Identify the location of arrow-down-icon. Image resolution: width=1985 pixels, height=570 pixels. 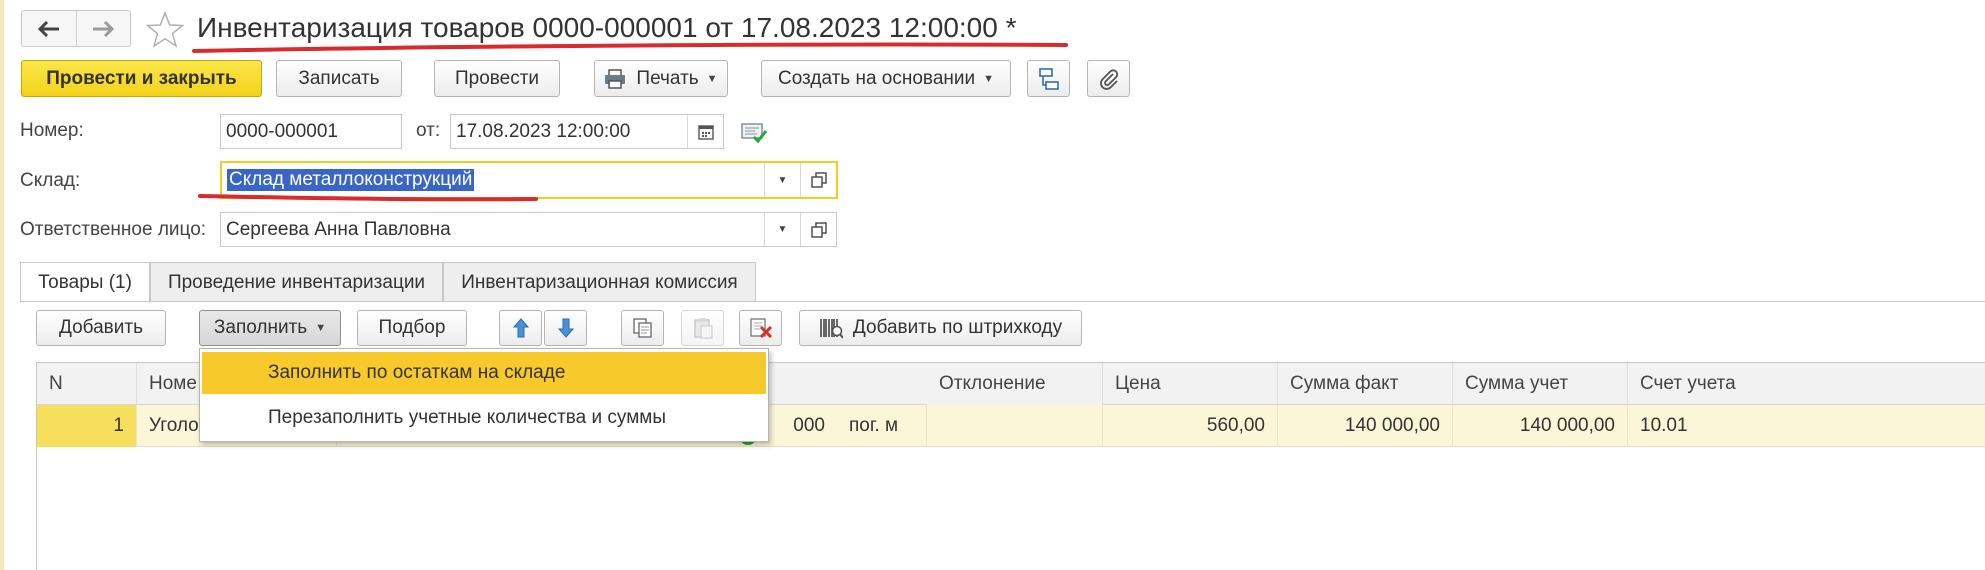
(565, 328).